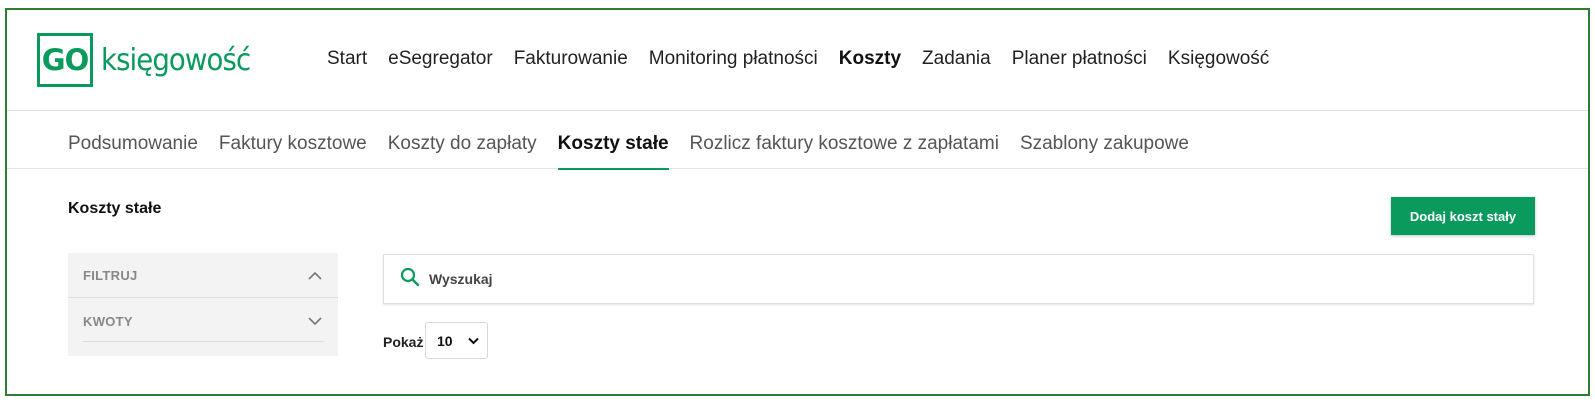 The height and width of the screenshot is (402, 1595). Describe the element at coordinates (1463, 216) in the screenshot. I see `add-fixed-cost-button: Dodaj koszt stały` at that location.